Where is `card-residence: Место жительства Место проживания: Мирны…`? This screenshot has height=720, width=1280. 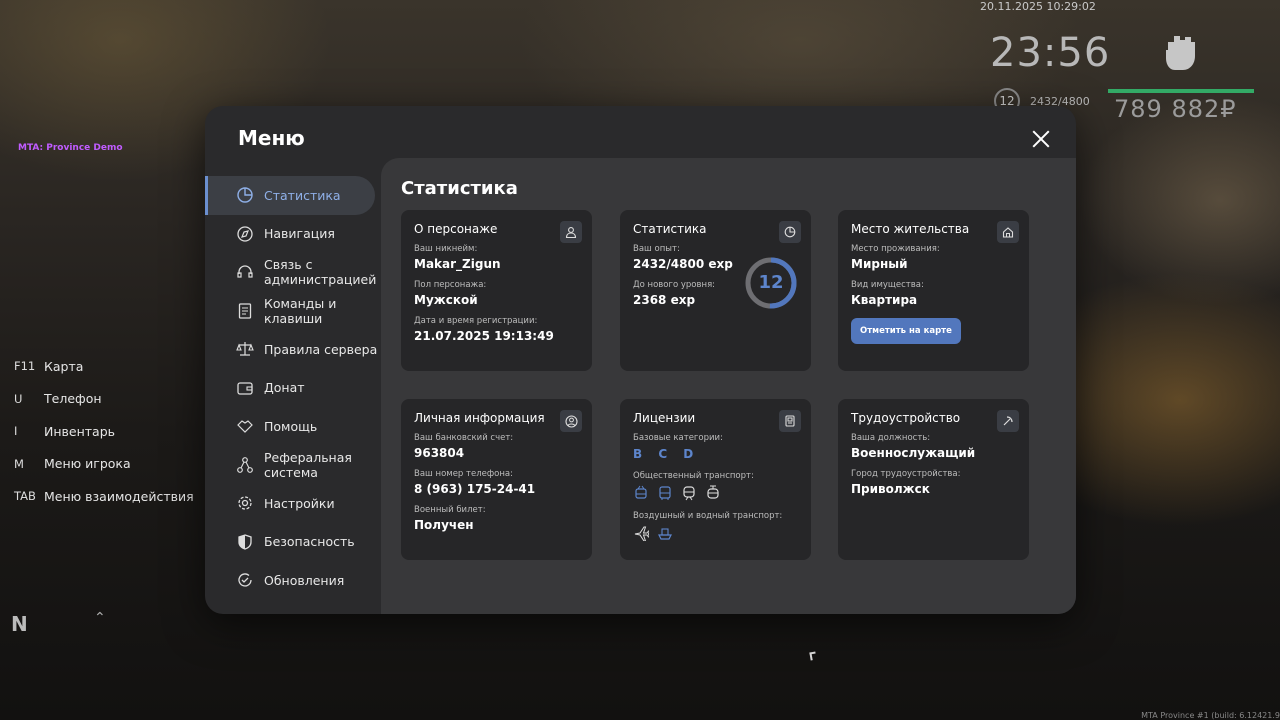
card-residence: Место жительства Место проживания: Мирны… is located at coordinates (933, 290).